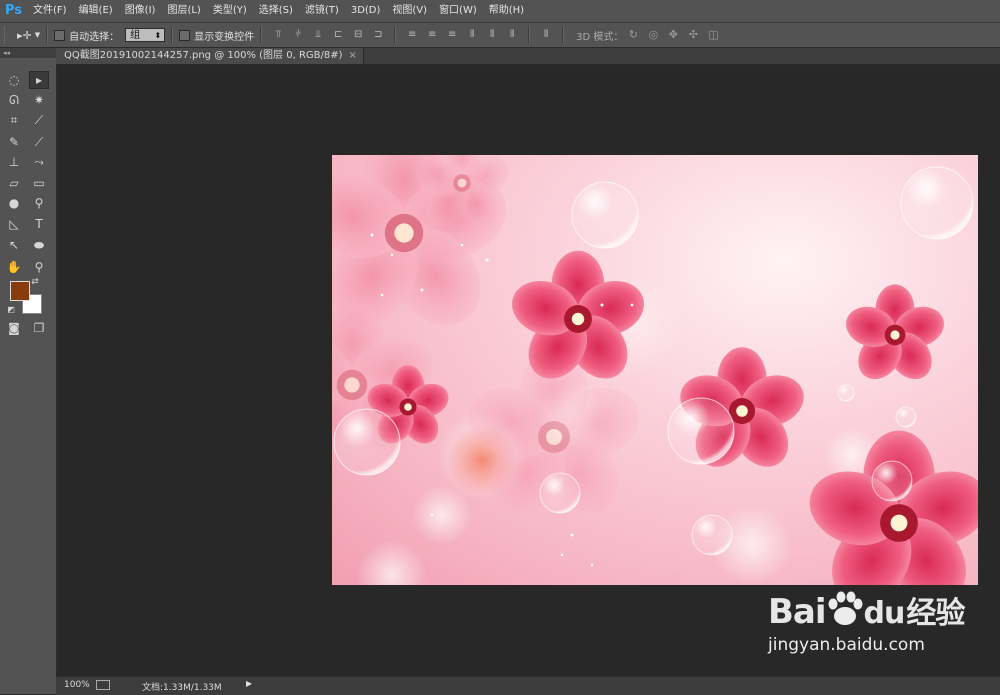  I want to click on chevron-down-icon: ▼, so click(37, 35).